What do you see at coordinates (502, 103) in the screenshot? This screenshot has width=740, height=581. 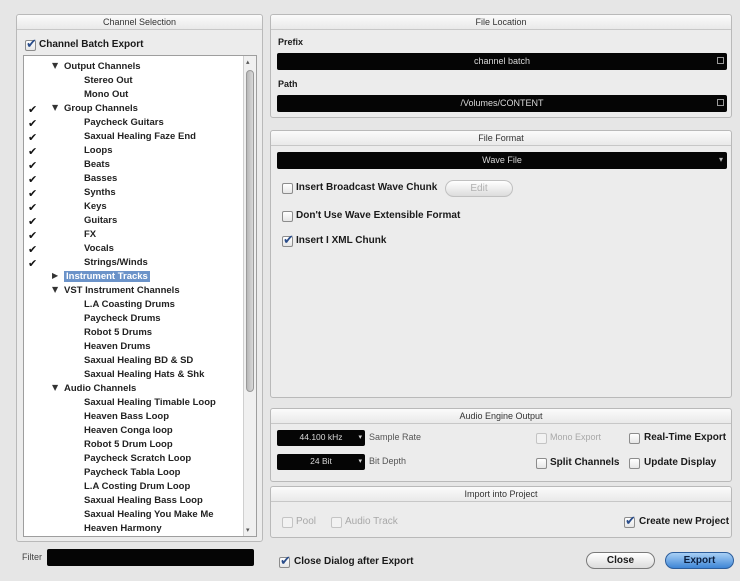 I see `path-input: /Volumes/CONTENT` at bounding box center [502, 103].